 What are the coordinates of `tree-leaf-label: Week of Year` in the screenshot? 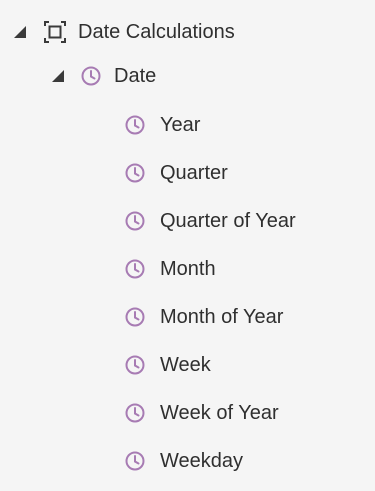 It's located at (219, 412).